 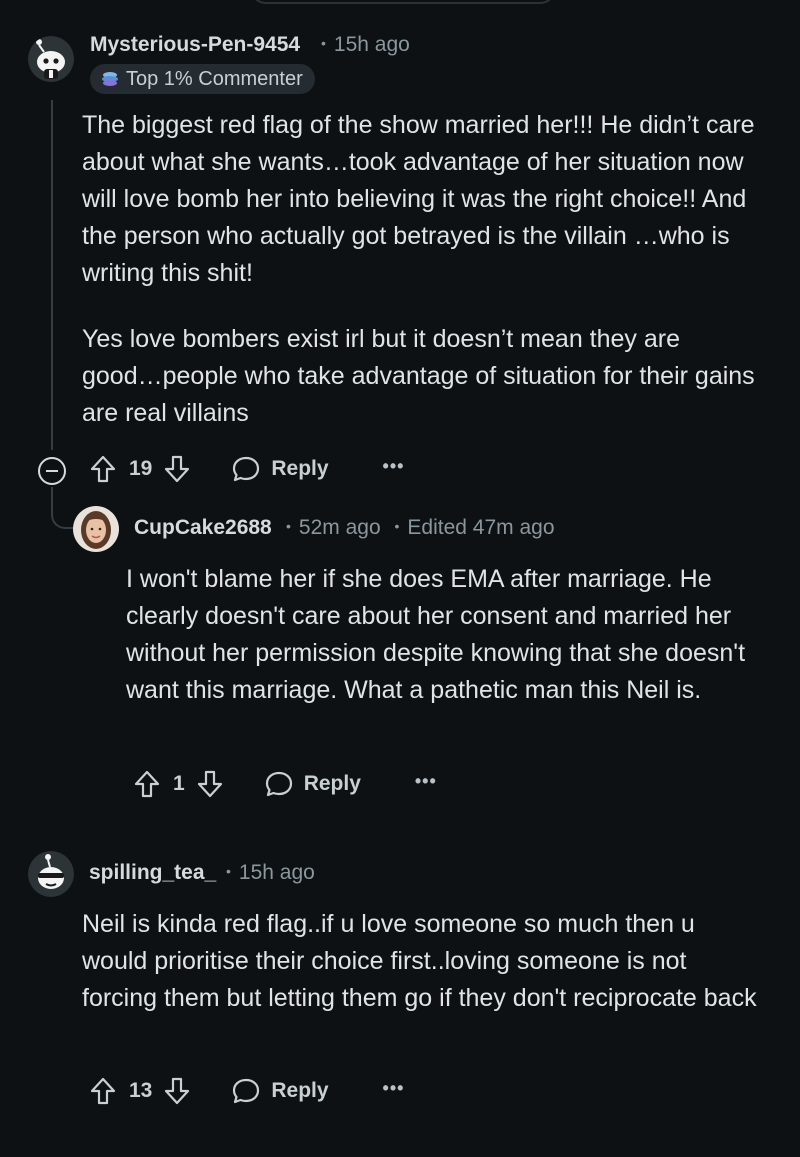 I want to click on user-photo-icon, so click(x=96, y=529).